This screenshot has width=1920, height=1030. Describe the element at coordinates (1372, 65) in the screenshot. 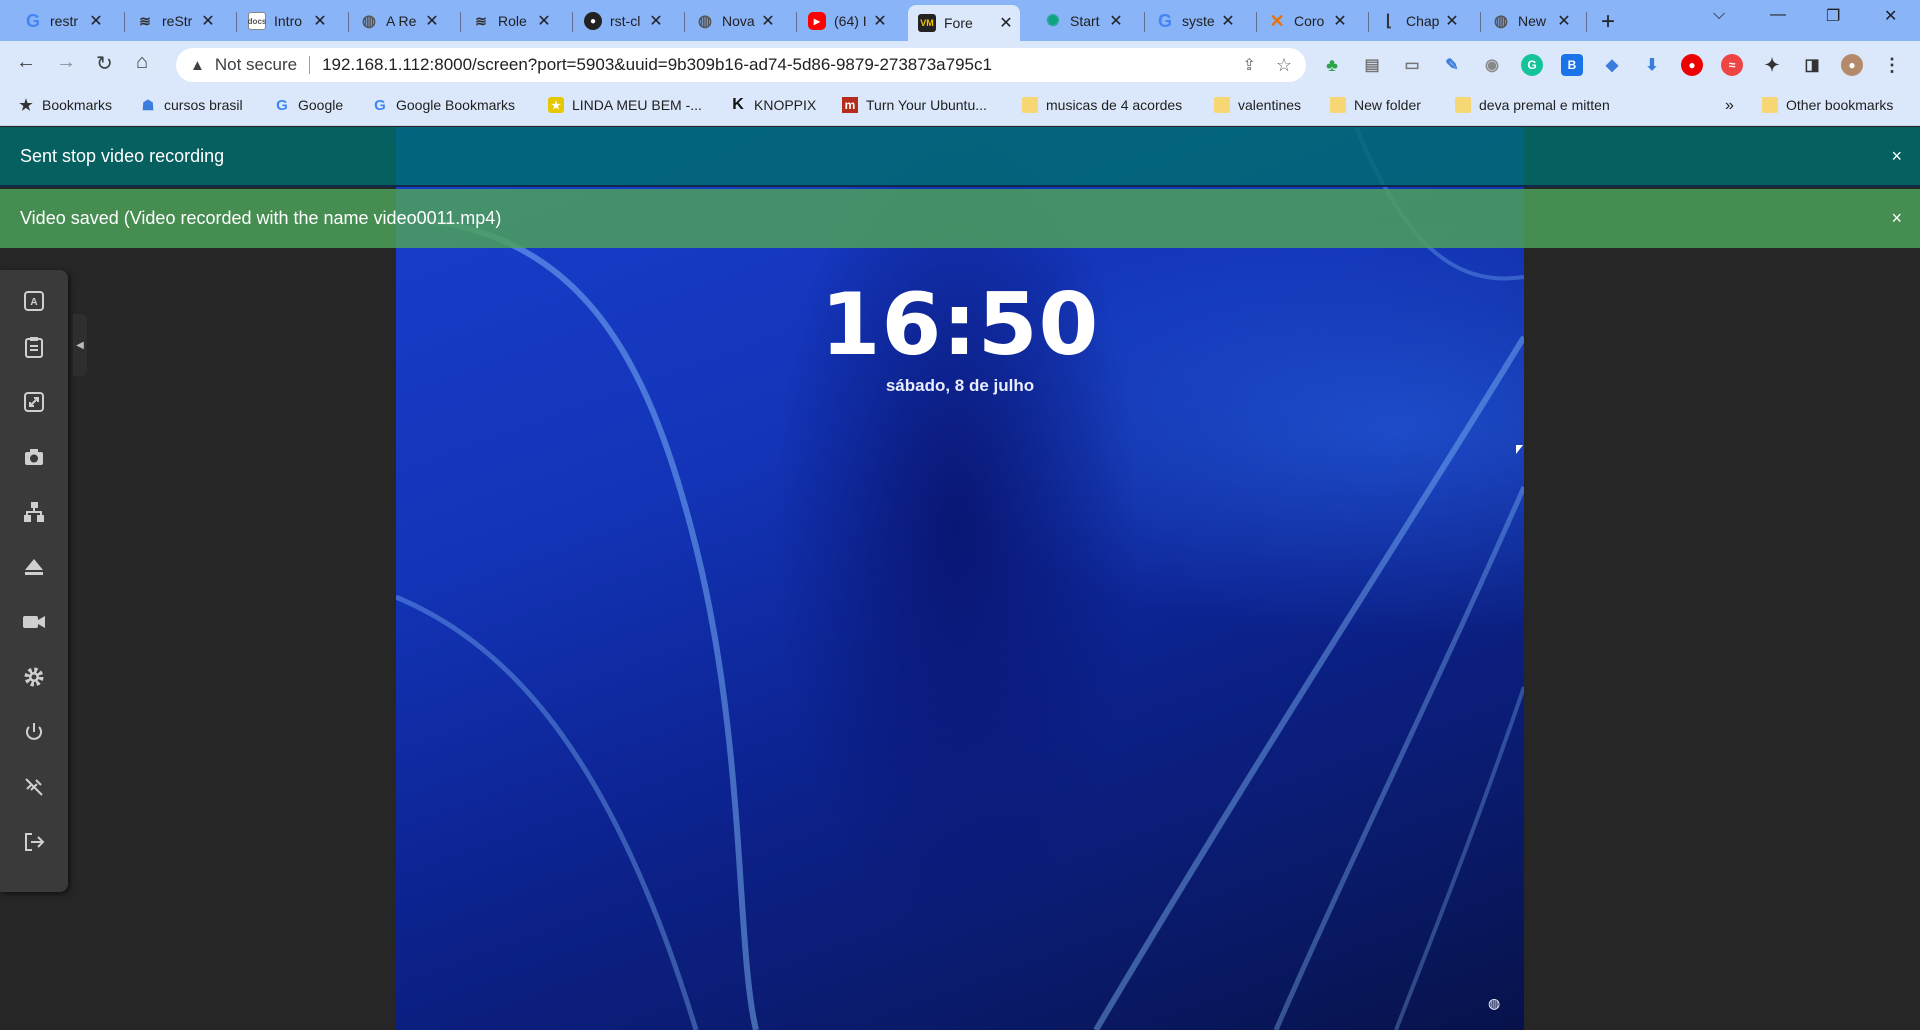

I see `reader-icon: ▤` at that location.